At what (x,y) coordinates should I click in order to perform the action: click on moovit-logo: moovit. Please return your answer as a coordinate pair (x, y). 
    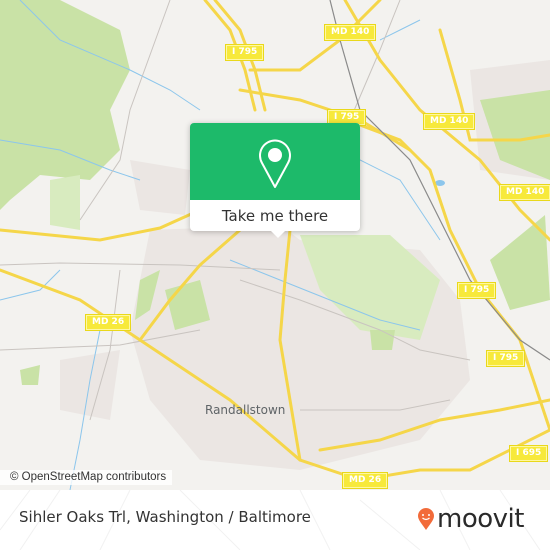
    Looking at the image, I should click on (470, 519).